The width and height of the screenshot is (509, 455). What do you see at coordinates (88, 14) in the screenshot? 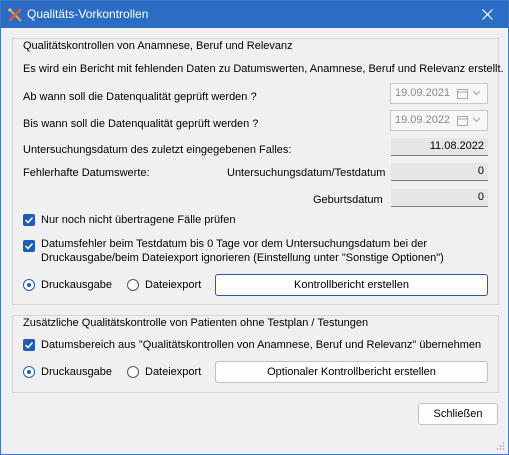
I see `window-title: Qualitäts-Vorkontrollen` at bounding box center [88, 14].